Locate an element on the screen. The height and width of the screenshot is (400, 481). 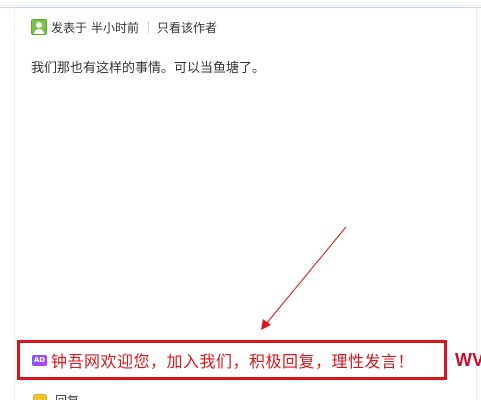
ad-message: 钟吾网欢迎您，加入我们，积极回复，理性发言！ is located at coordinates (232, 360).